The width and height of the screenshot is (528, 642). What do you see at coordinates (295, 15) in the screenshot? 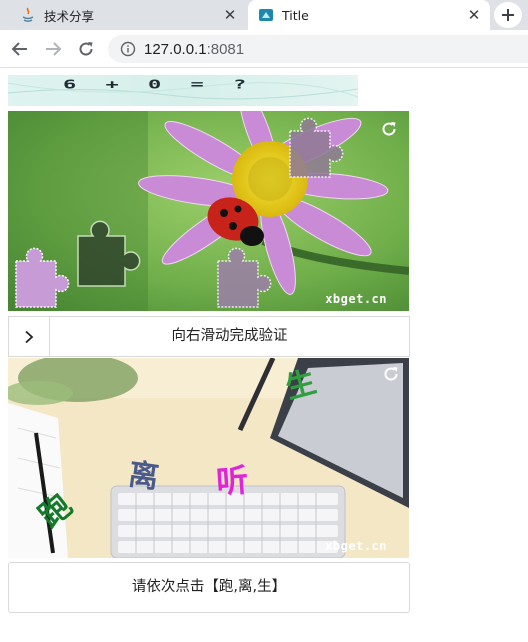
I see `tab-title: Title` at bounding box center [295, 15].